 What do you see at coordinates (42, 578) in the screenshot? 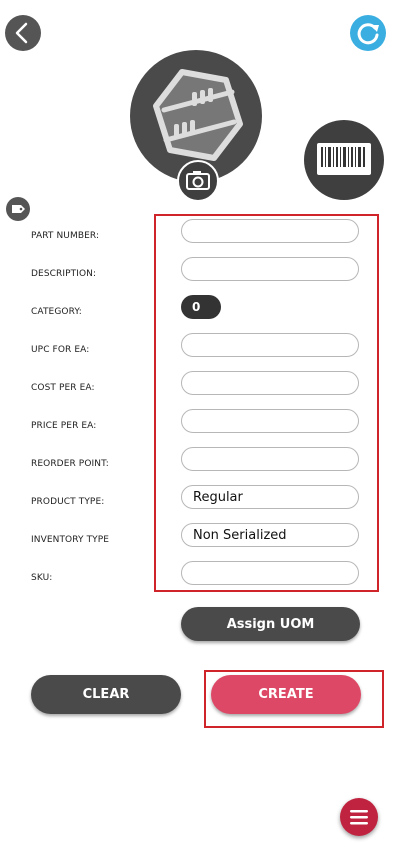
I see `sku-label: SKU:` at bounding box center [42, 578].